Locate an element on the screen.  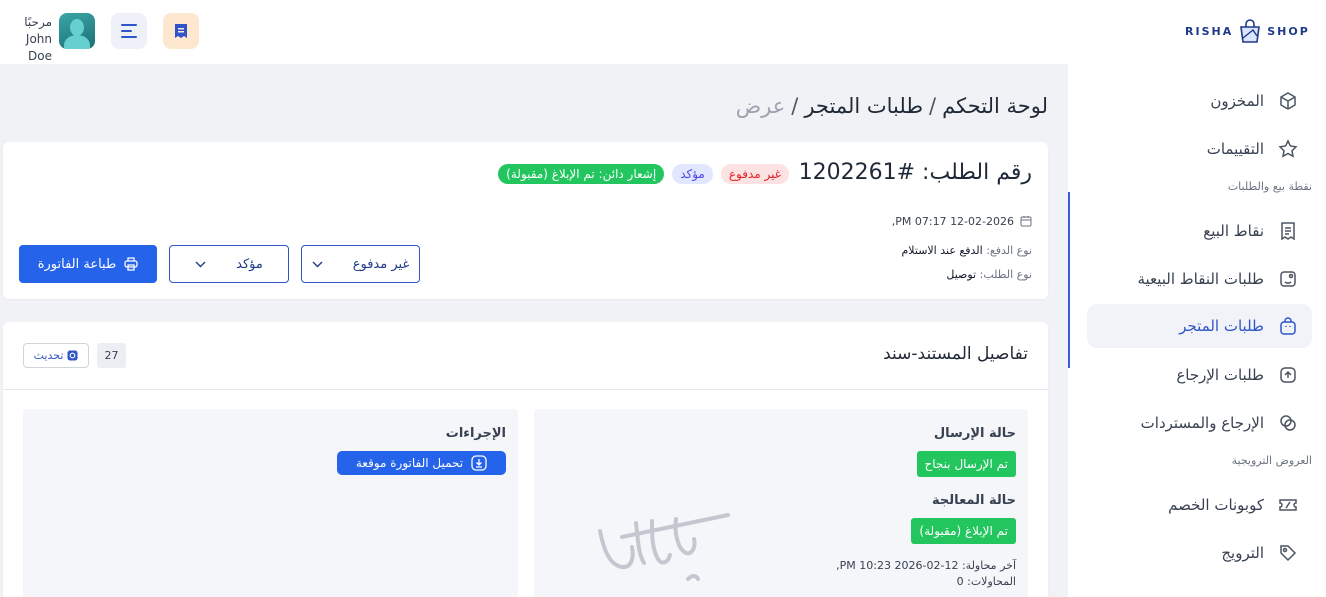
breadcrumb-dashboard: لوحة التحكم is located at coordinates (995, 106).